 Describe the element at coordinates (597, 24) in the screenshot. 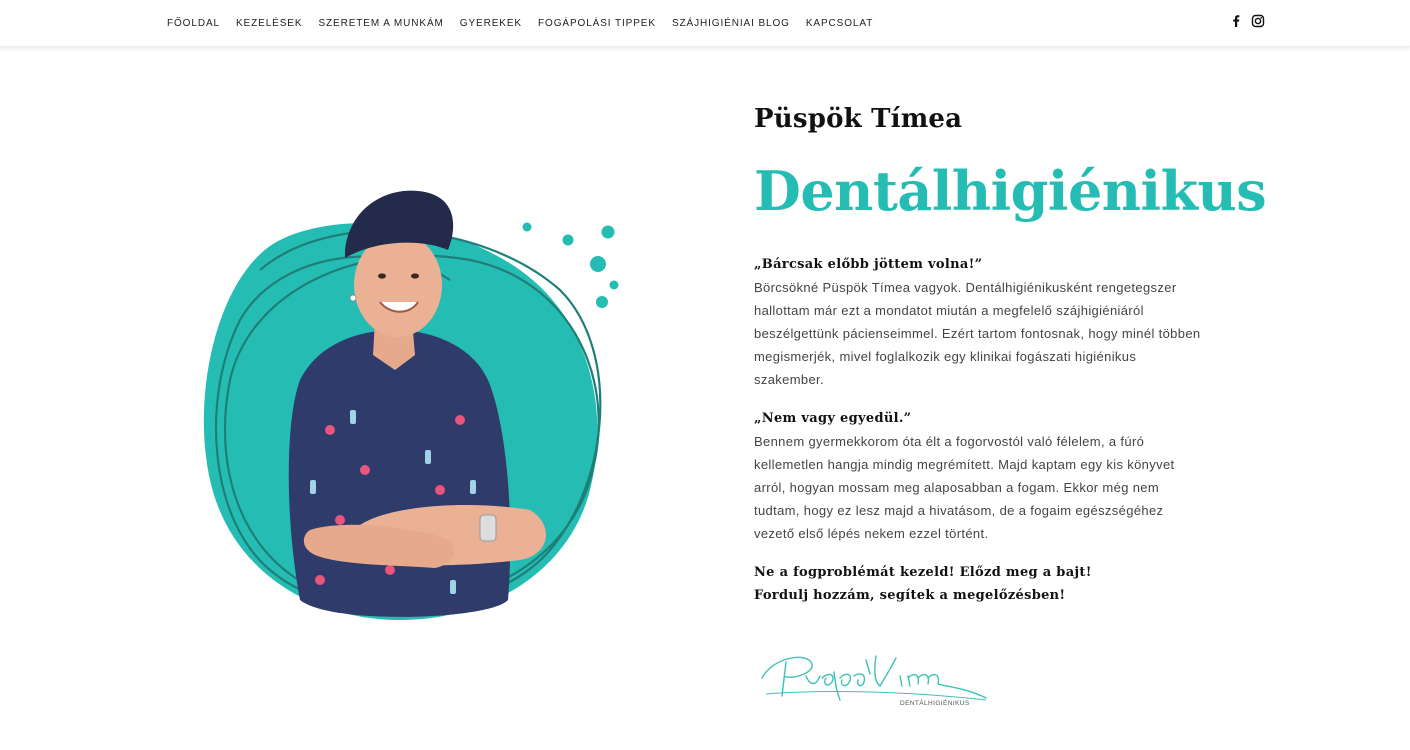

I see `nav-item-dental-care-tips: FOGÁPOLÁSI TIPPEK` at that location.